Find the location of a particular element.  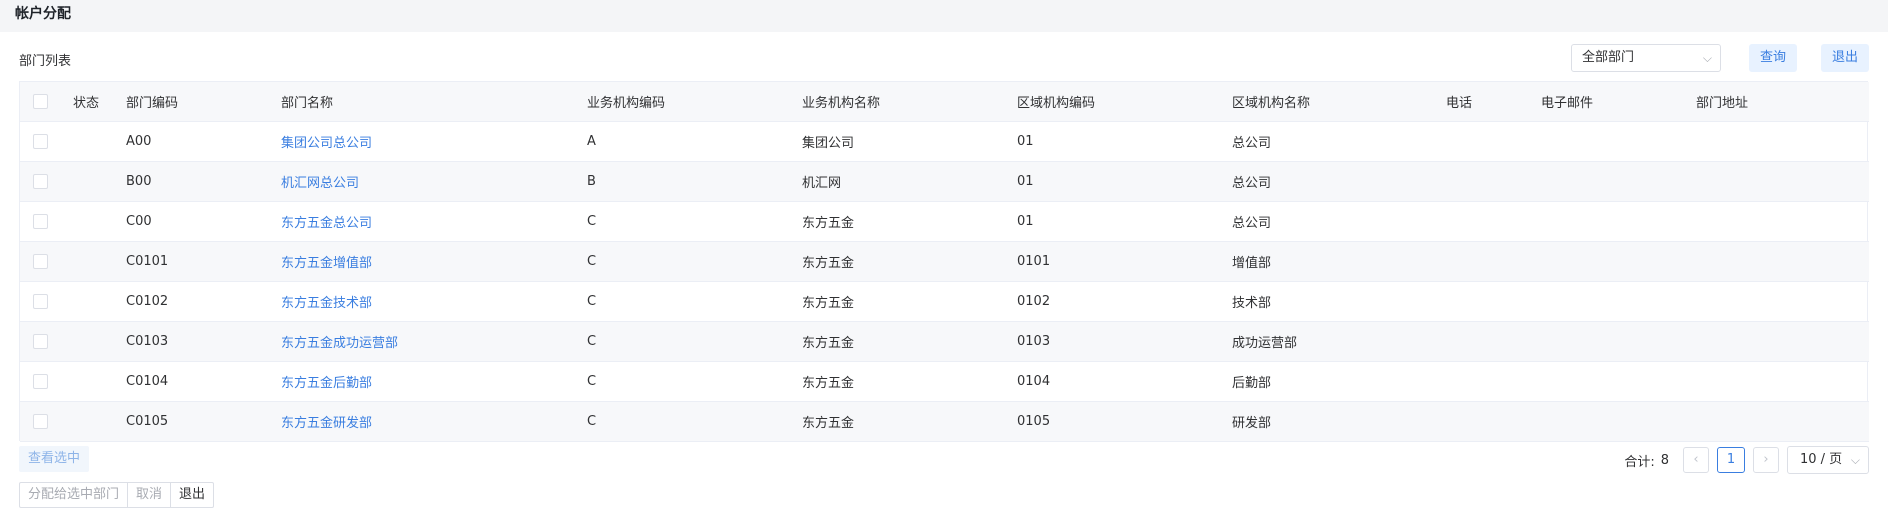

list-title: 部门列表 is located at coordinates (45, 61).